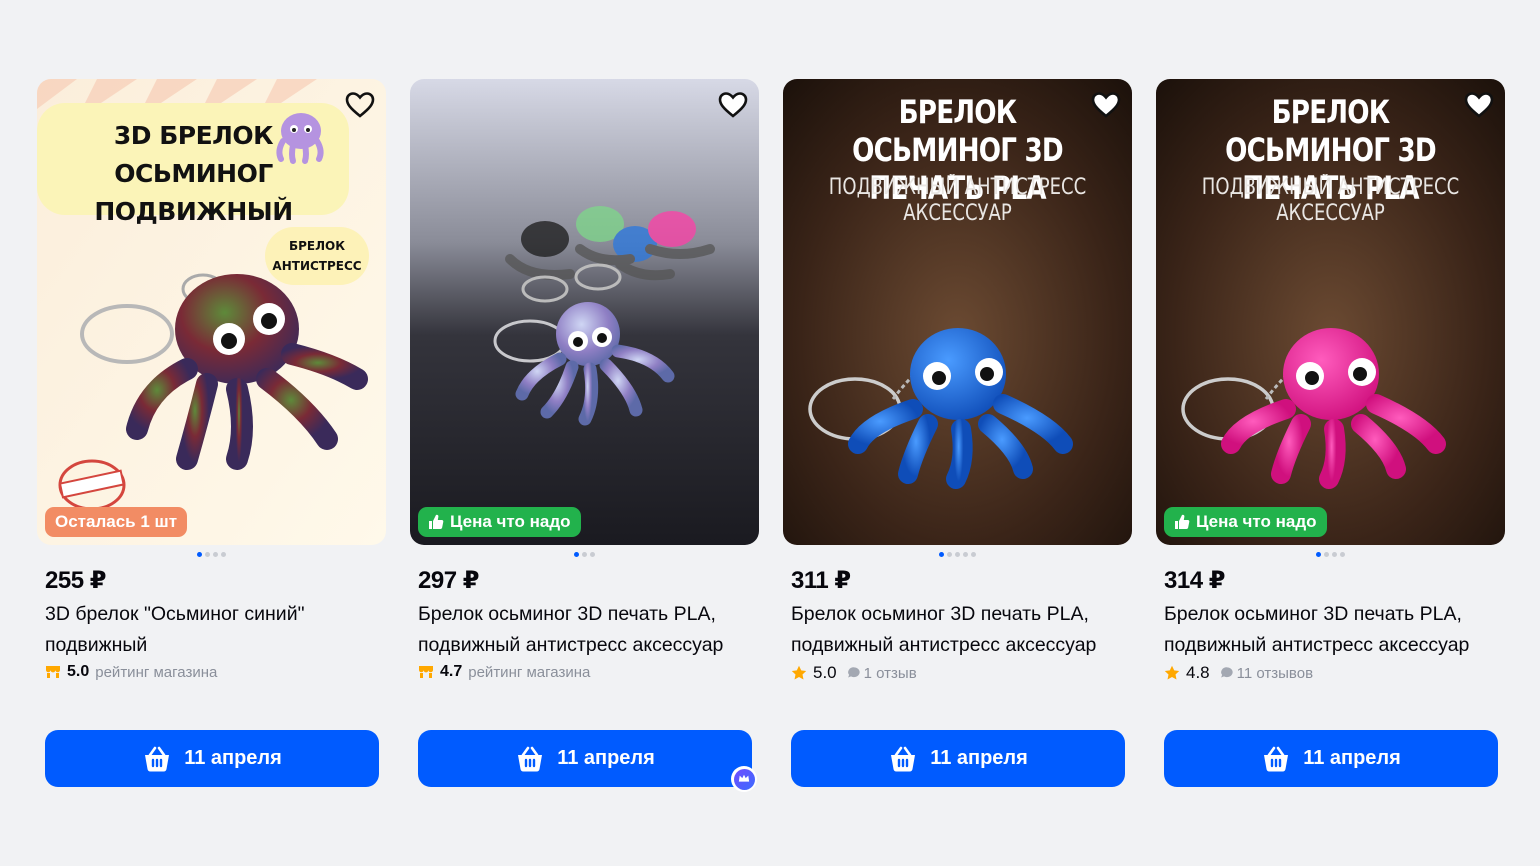 This screenshot has width=1540, height=866. Describe the element at coordinates (451, 671) in the screenshot. I see `rating-value: 4.7` at that location.